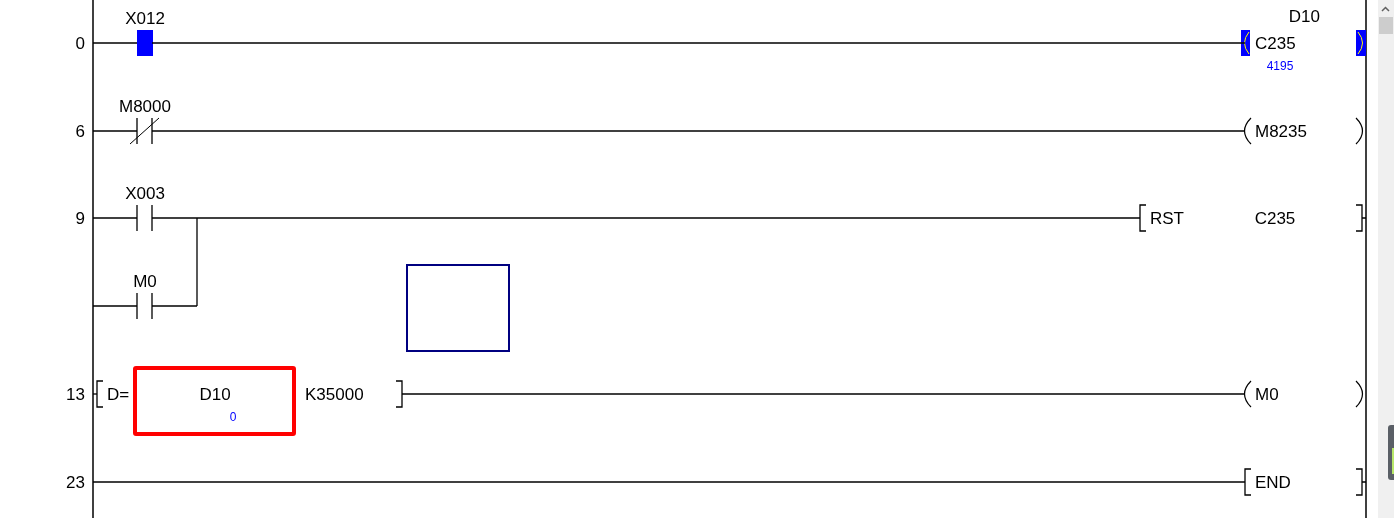 Image resolution: width=1394 pixels, height=518 pixels. What do you see at coordinates (1267, 394) in the screenshot?
I see `coil-operand: M0` at bounding box center [1267, 394].